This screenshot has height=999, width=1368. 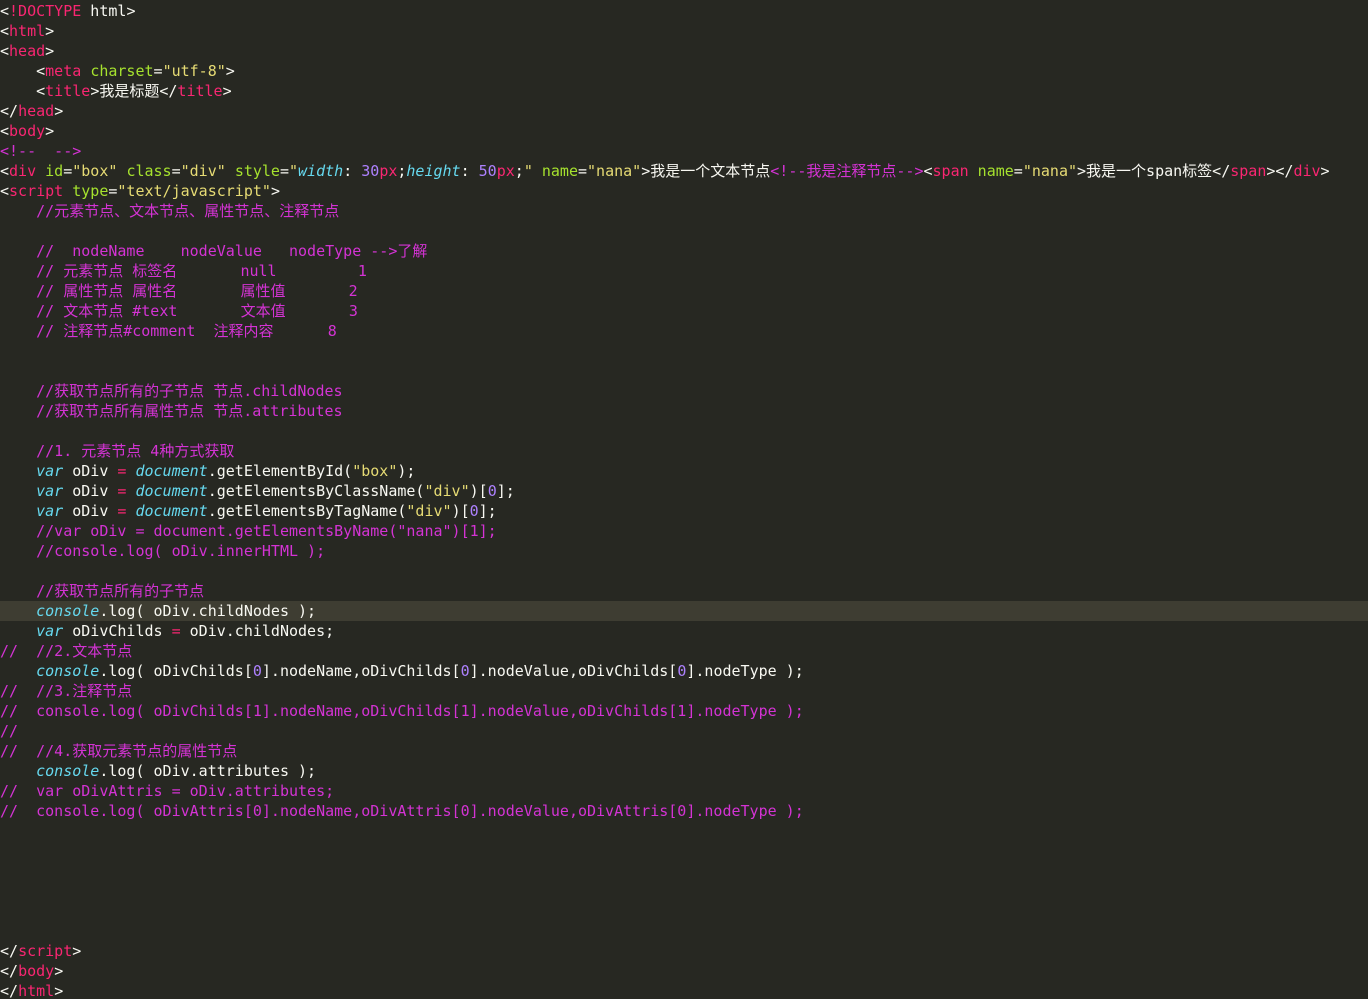 I want to click on code-token: .log( oDiv.childNodes );, so click(x=208, y=611).